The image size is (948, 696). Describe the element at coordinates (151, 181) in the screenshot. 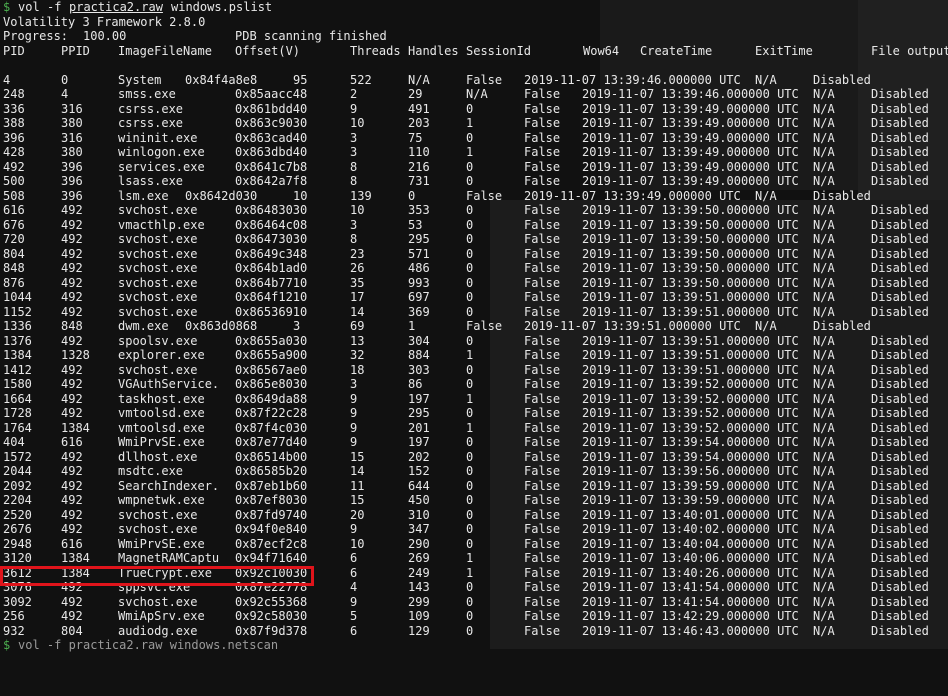

I see `image-name-cell: lsass.exe` at that location.